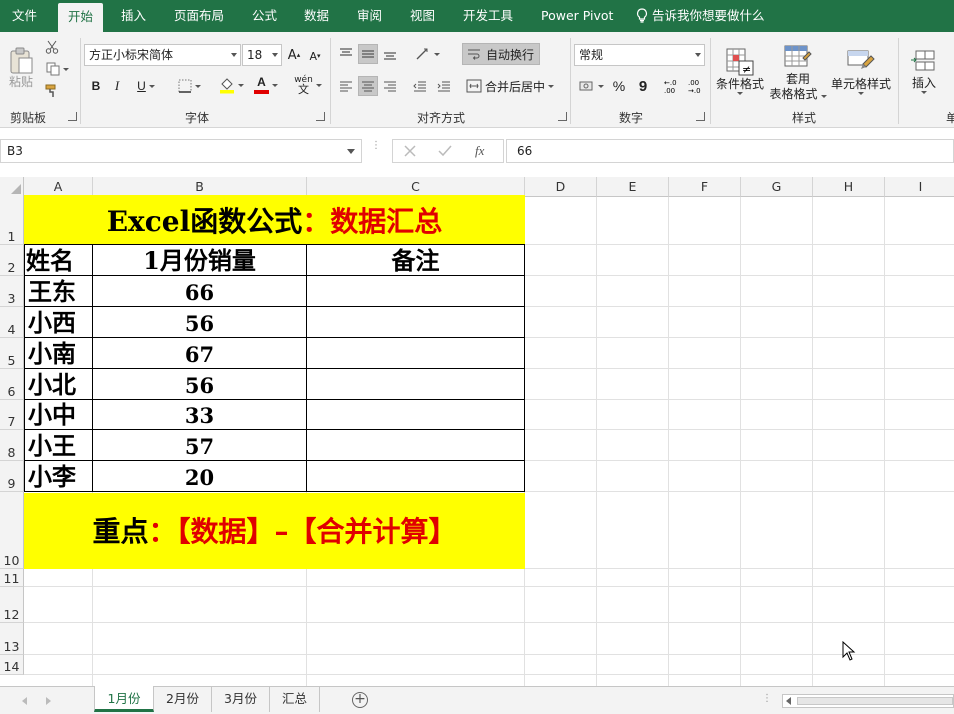 Image resolution: width=954 pixels, height=714 pixels. Describe the element at coordinates (700, 116) in the screenshot. I see `number-launcher-icon` at that location.